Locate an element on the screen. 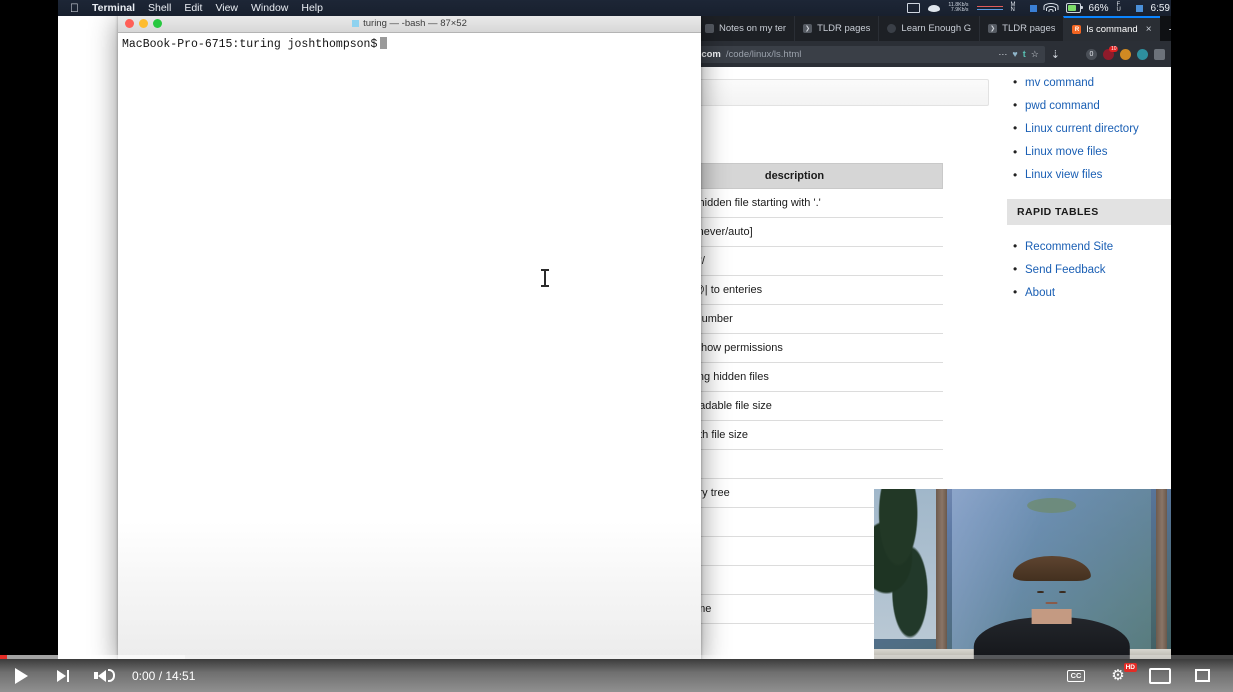 The width and height of the screenshot is (1233, 692). fullscreen-icon is located at coordinates (1202, 675).